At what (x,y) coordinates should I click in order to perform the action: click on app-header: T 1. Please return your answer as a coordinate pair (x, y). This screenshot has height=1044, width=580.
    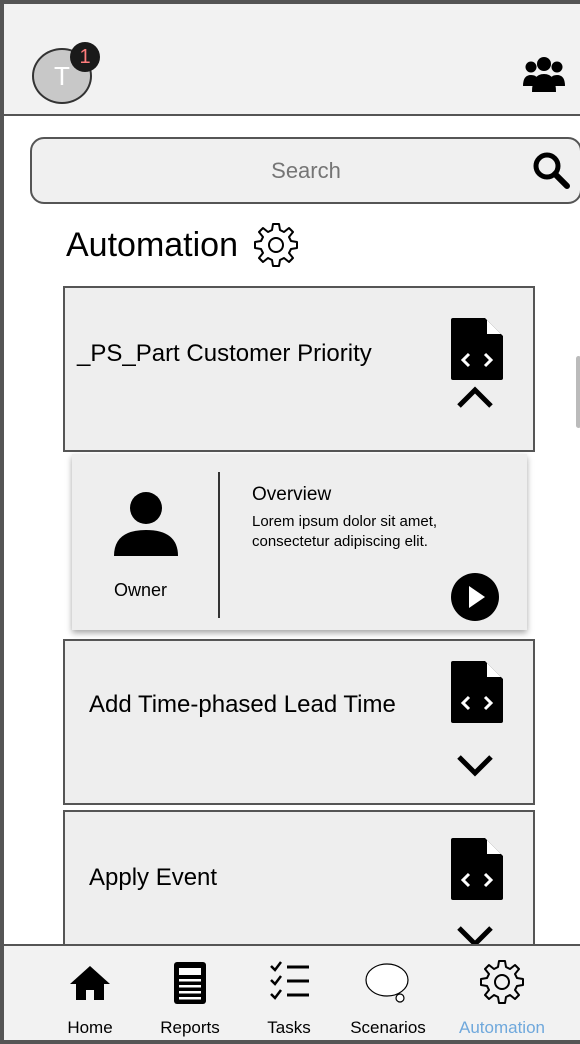
    Looking at the image, I should click on (292, 60).